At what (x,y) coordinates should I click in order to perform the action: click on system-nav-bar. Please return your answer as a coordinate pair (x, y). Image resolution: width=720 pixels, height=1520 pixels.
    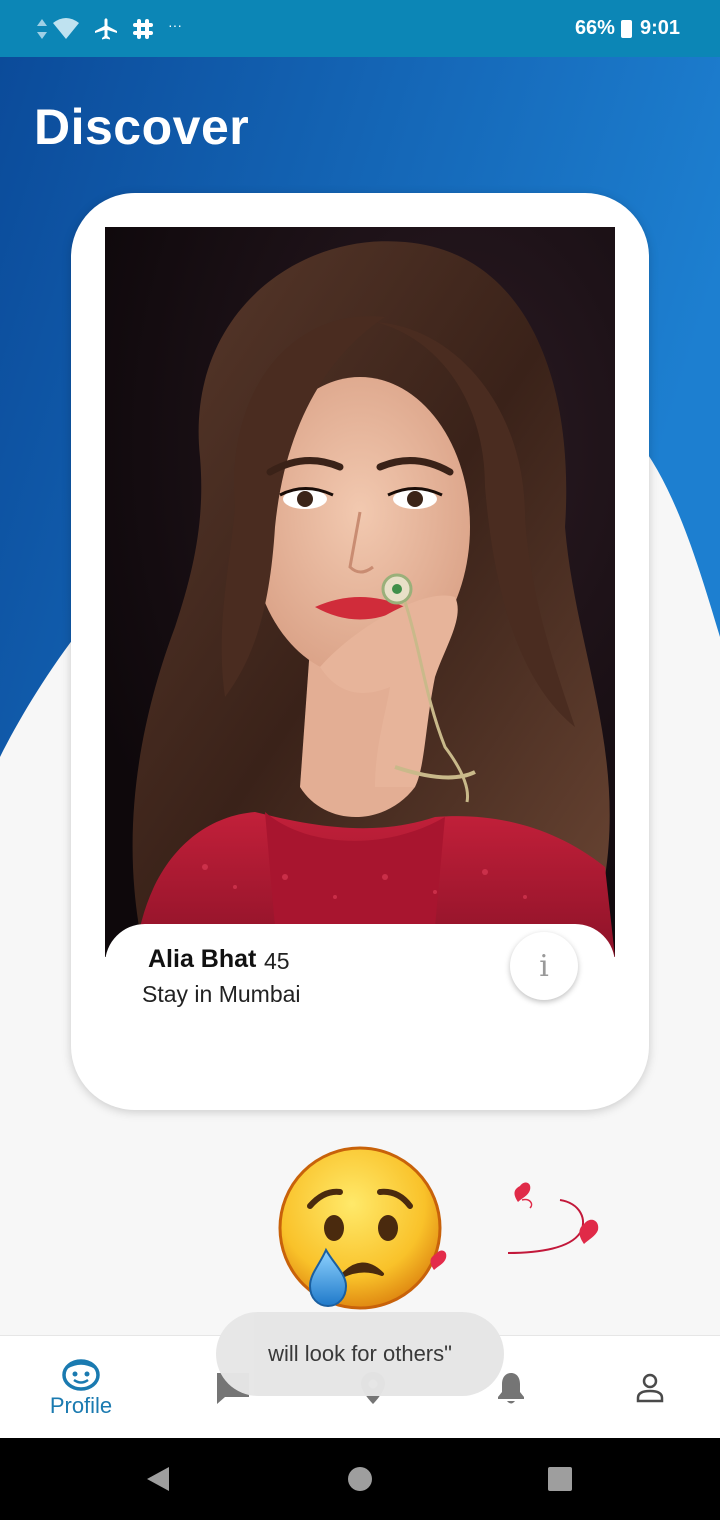
    Looking at the image, I should click on (360, 1479).